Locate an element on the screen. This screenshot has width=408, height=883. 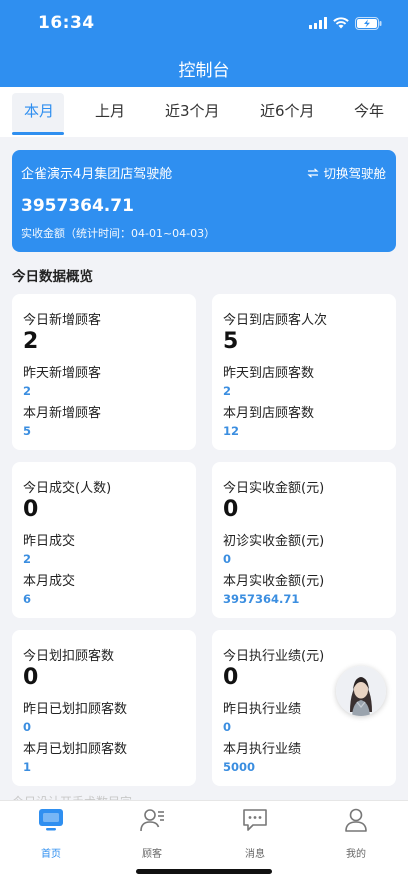
tab-active-underline is located at coordinates (38, 133).